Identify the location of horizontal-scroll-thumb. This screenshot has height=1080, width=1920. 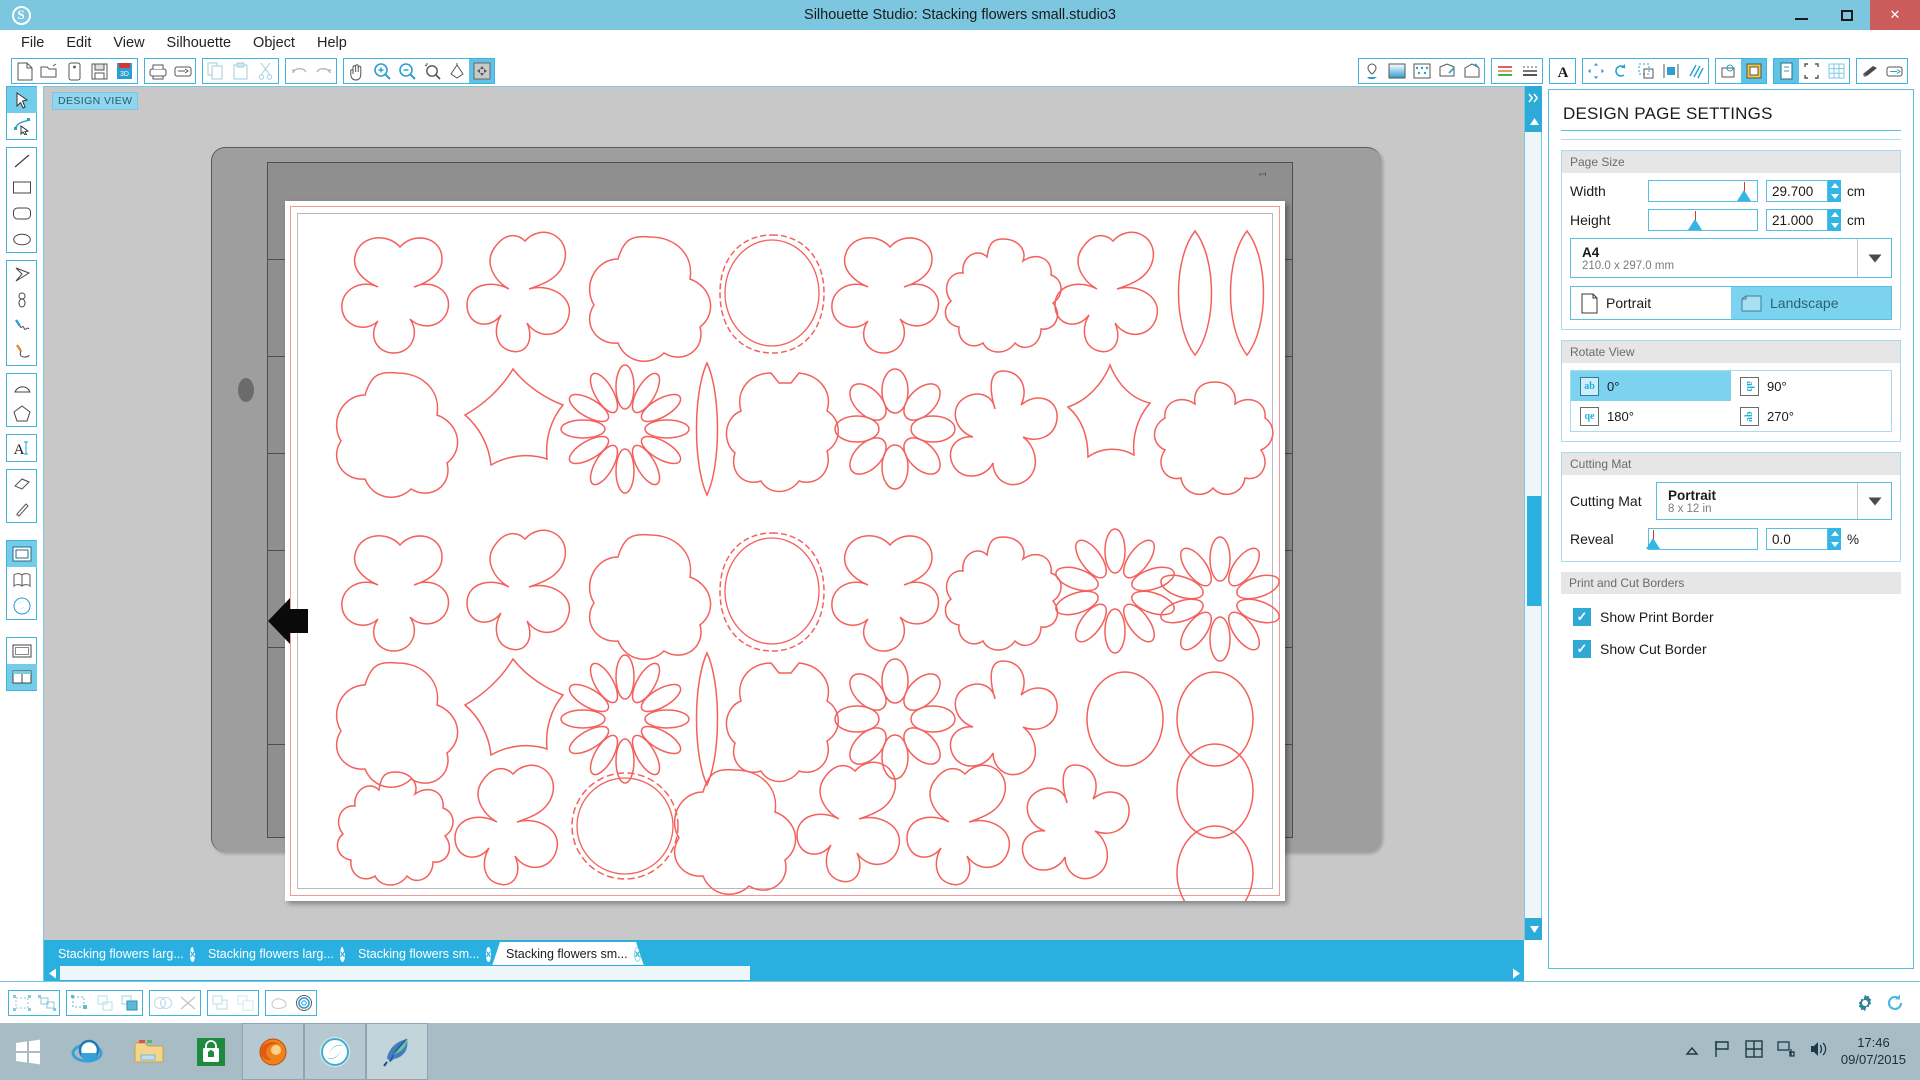
(405, 973).